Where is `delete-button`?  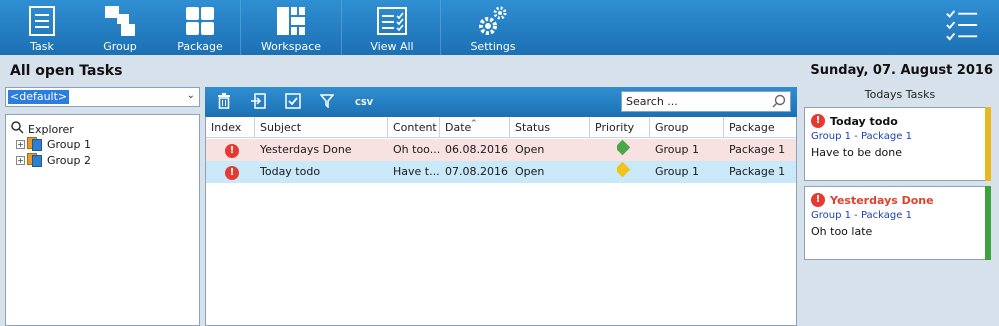 delete-button is located at coordinates (224, 102).